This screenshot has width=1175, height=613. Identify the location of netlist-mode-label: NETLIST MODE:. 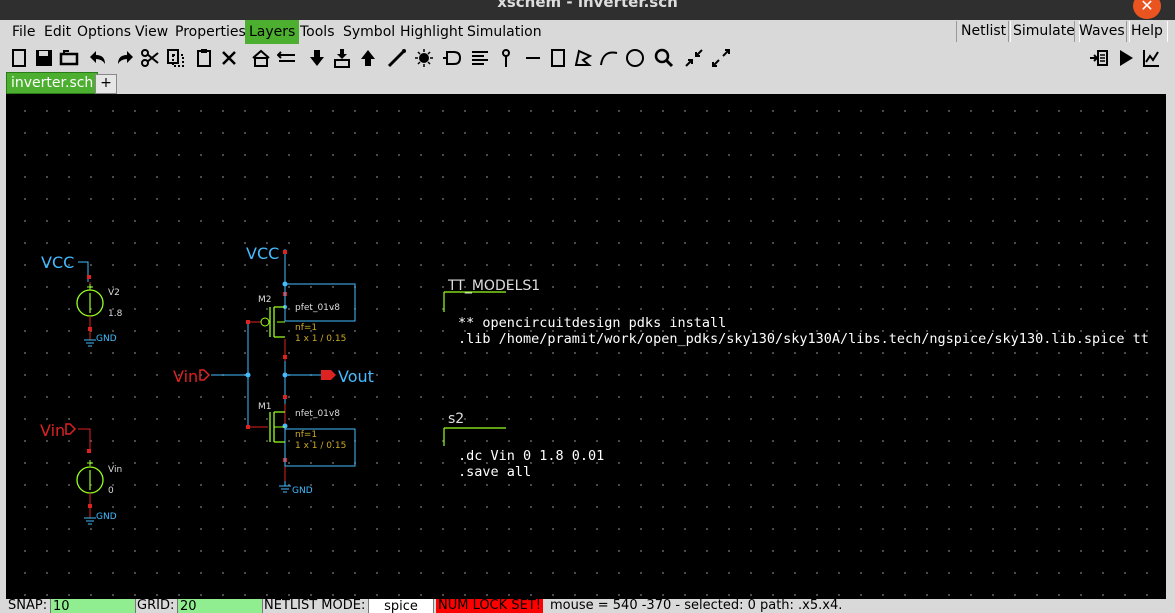
(315, 606).